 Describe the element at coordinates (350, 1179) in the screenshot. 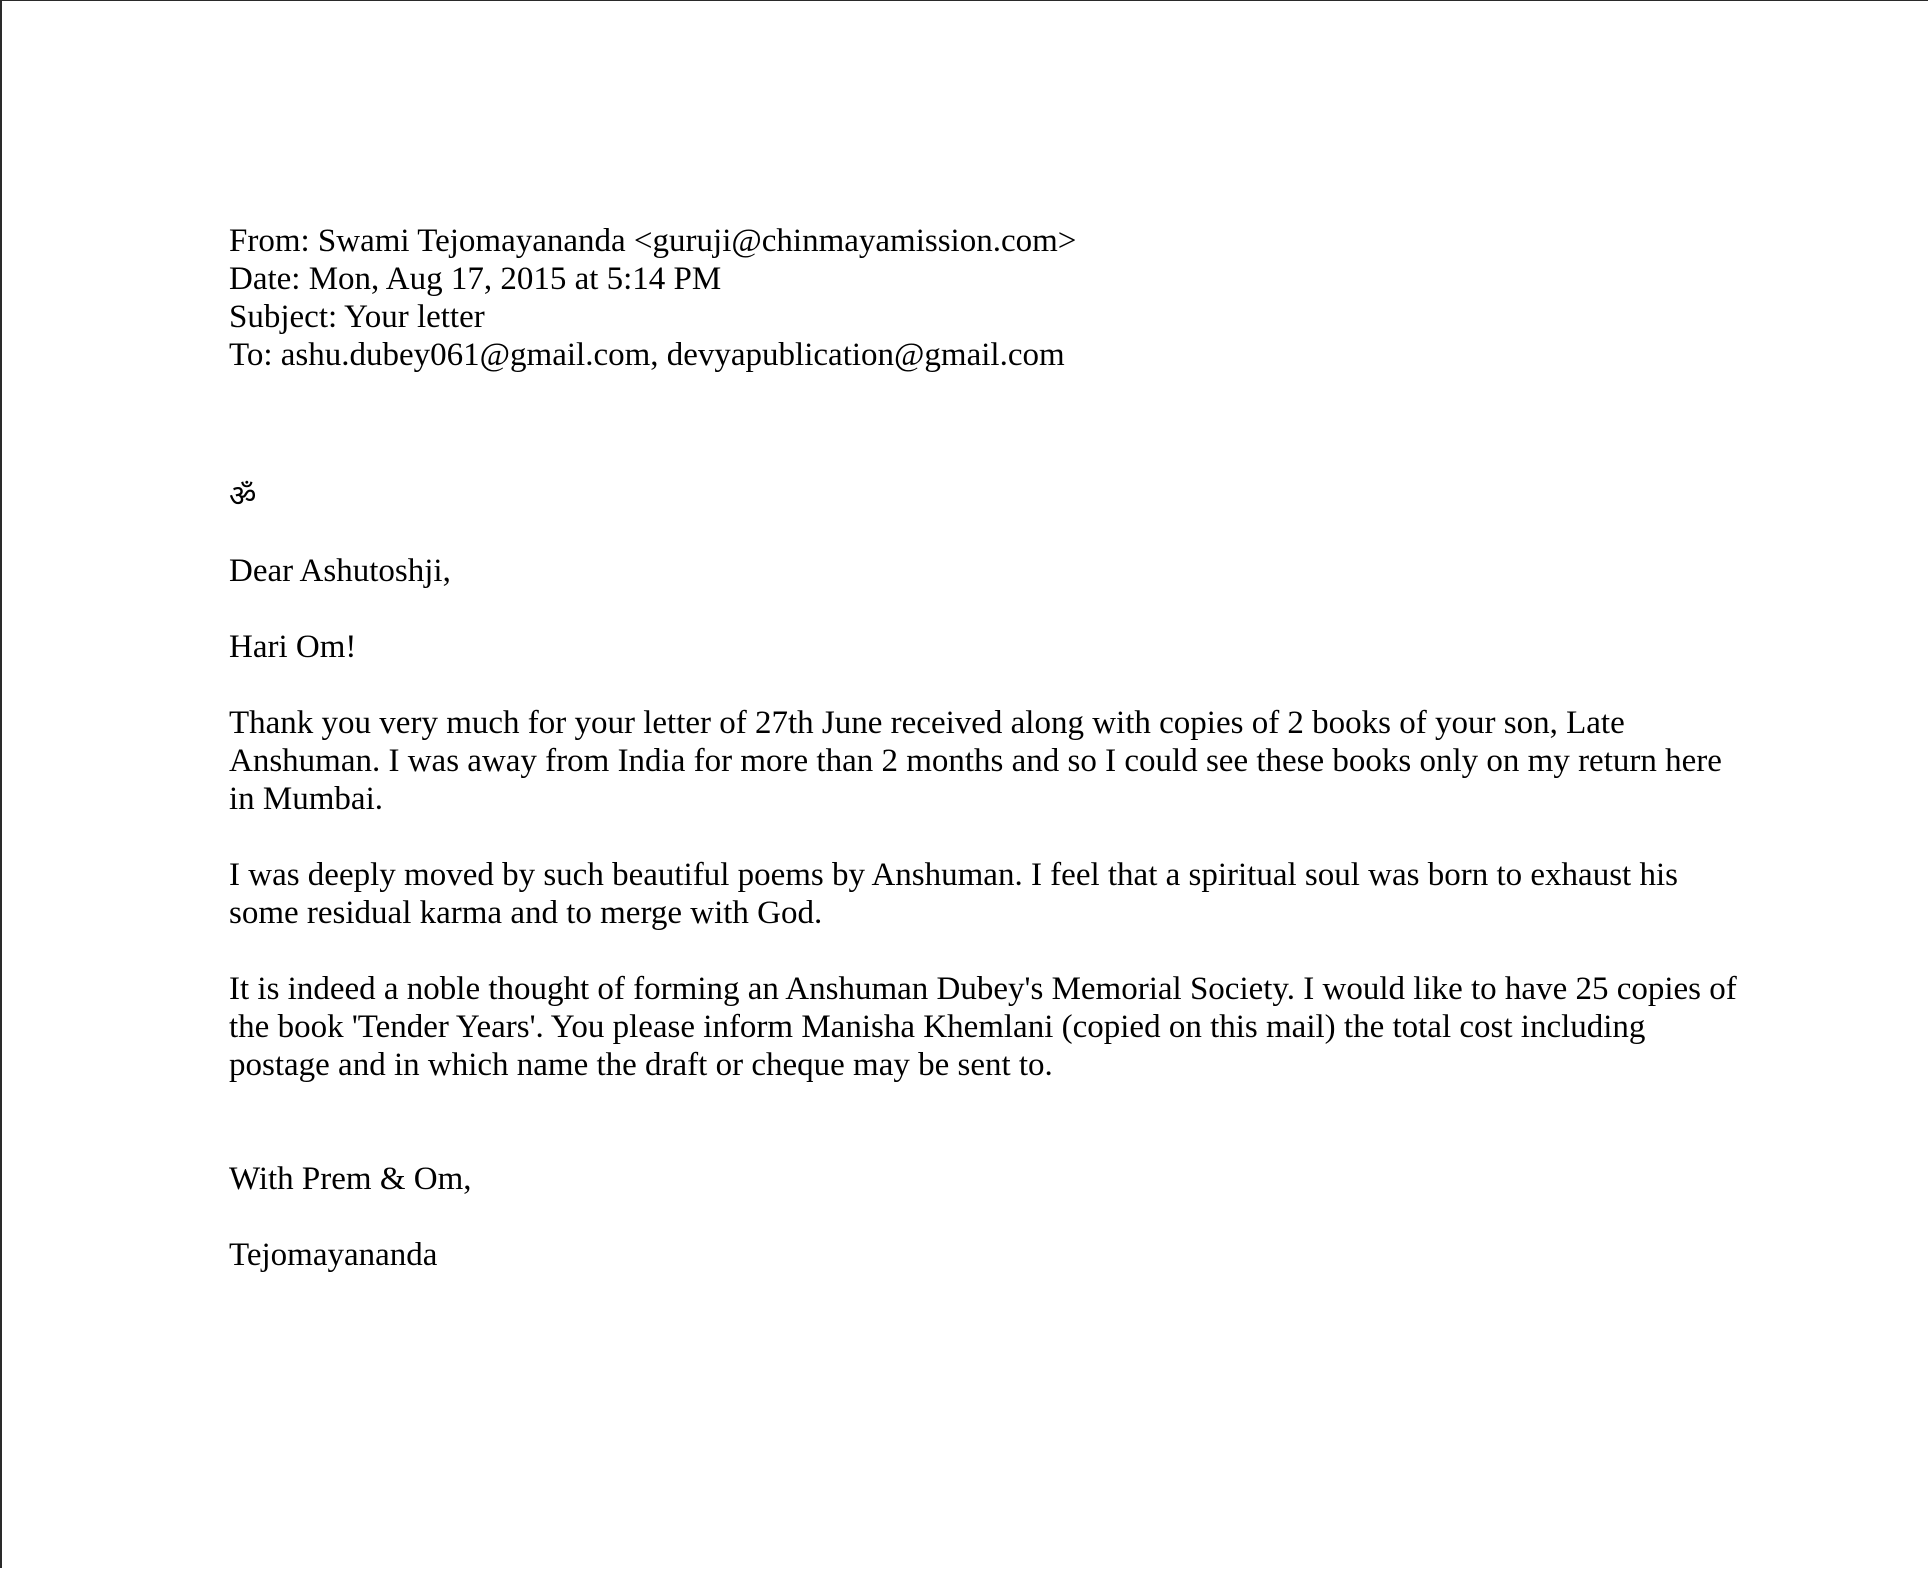

I see `closing: With Prem & Om,` at that location.